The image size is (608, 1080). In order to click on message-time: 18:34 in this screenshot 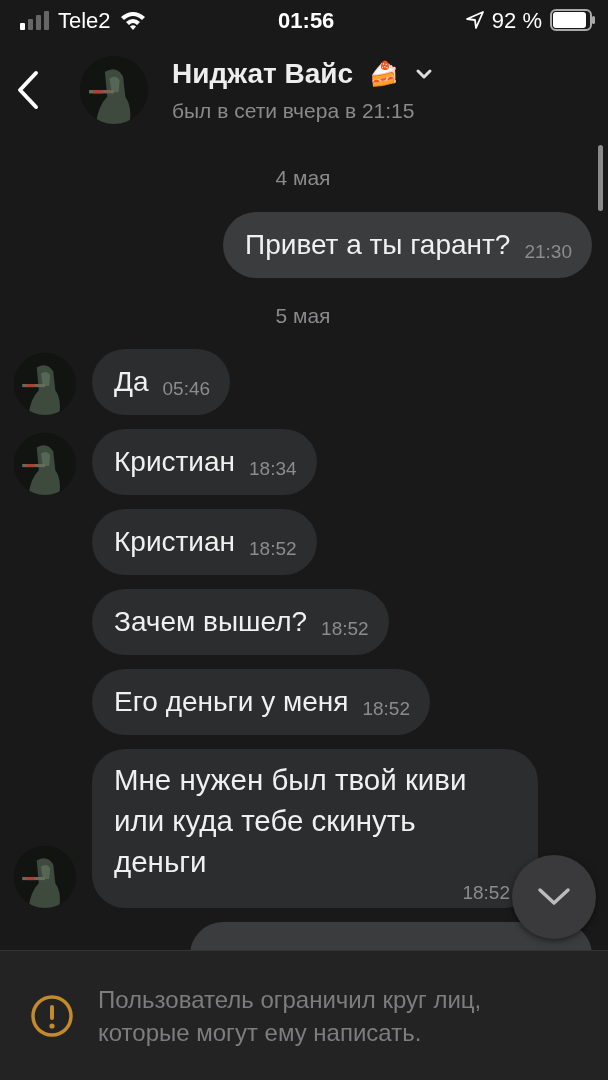, I will do `click(273, 469)`.